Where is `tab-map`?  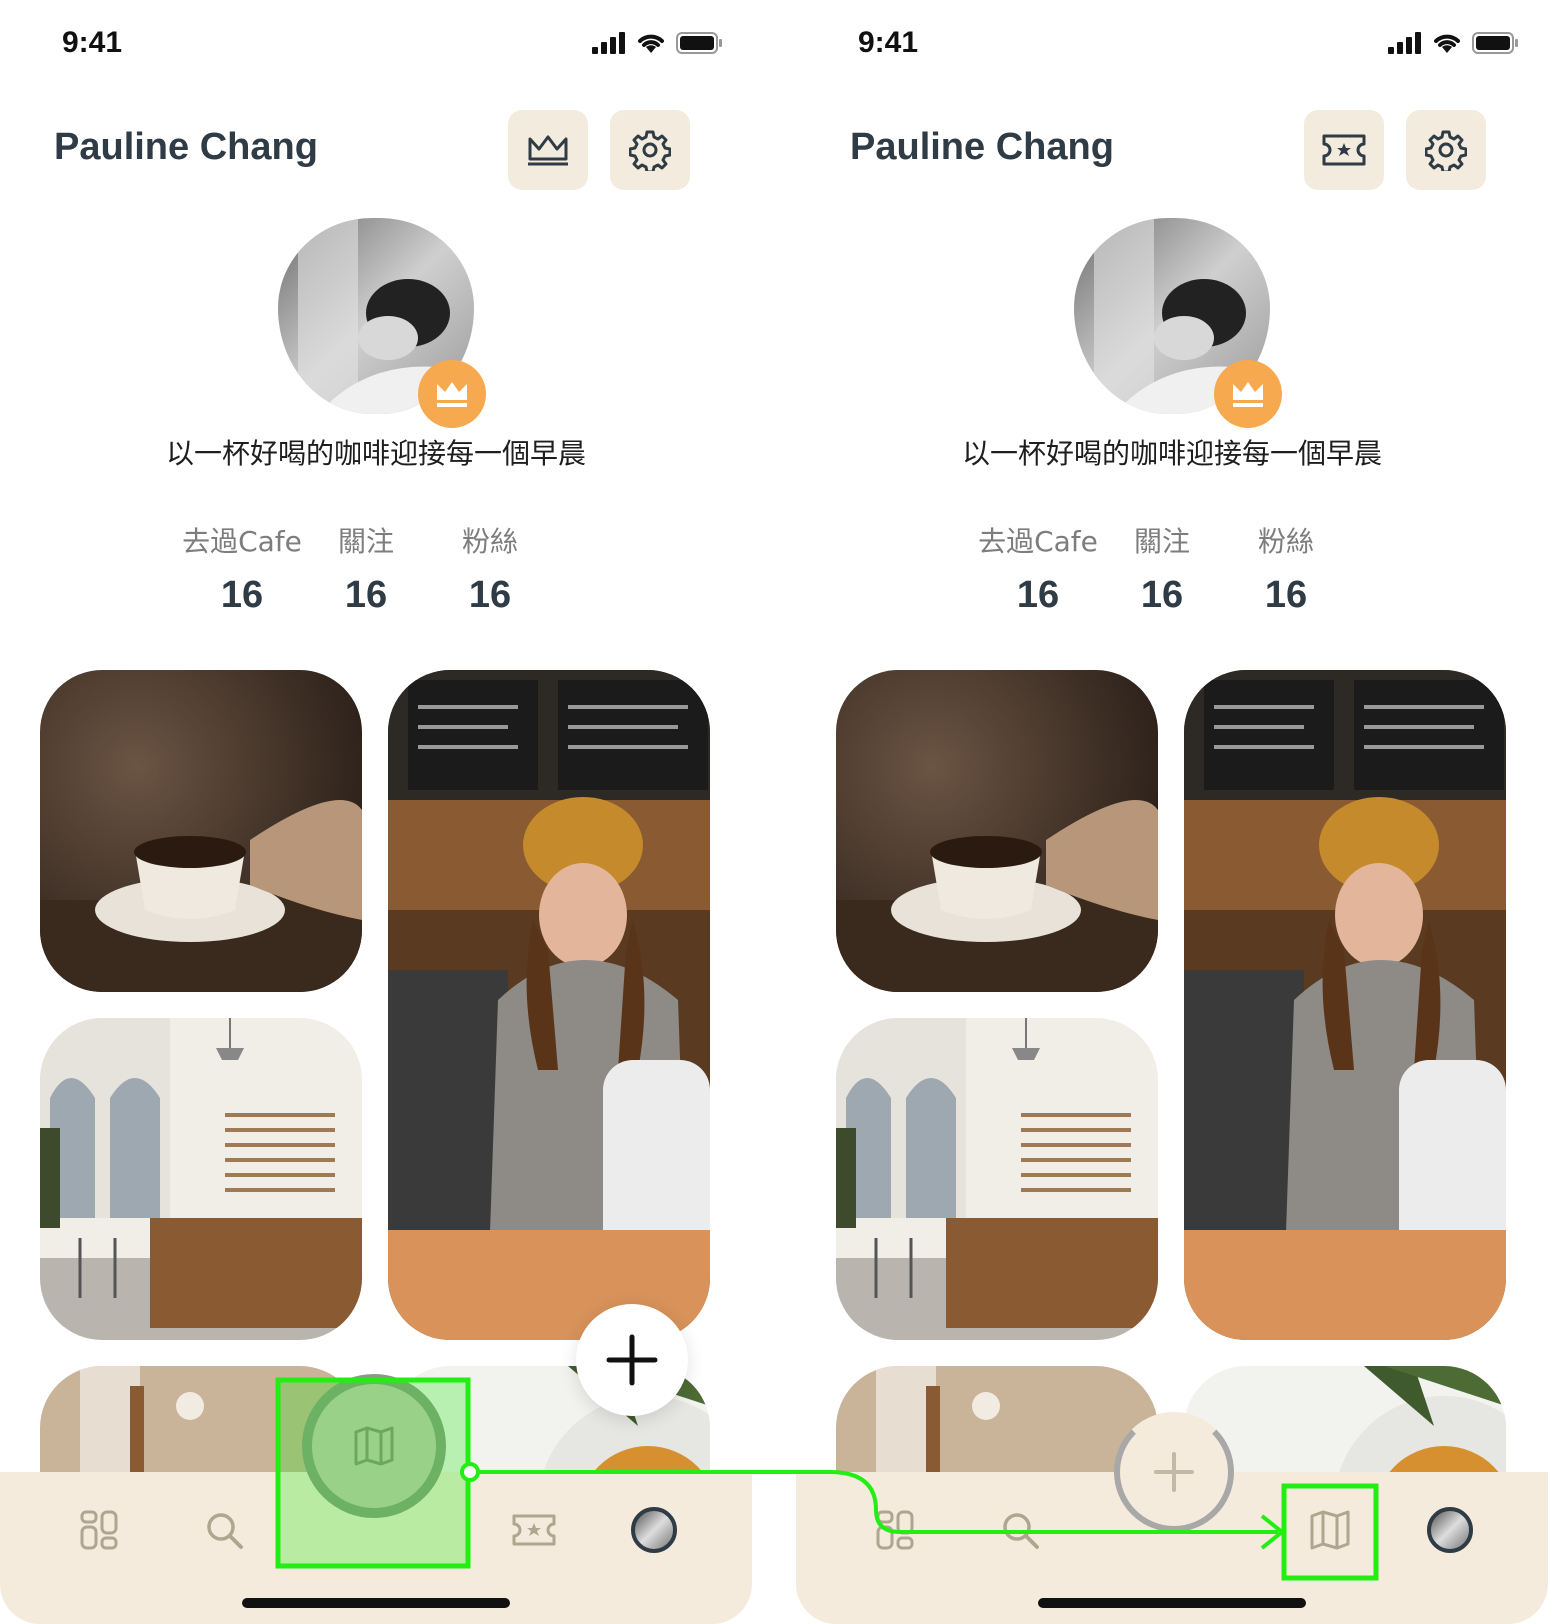 tab-map is located at coordinates (1330, 1530).